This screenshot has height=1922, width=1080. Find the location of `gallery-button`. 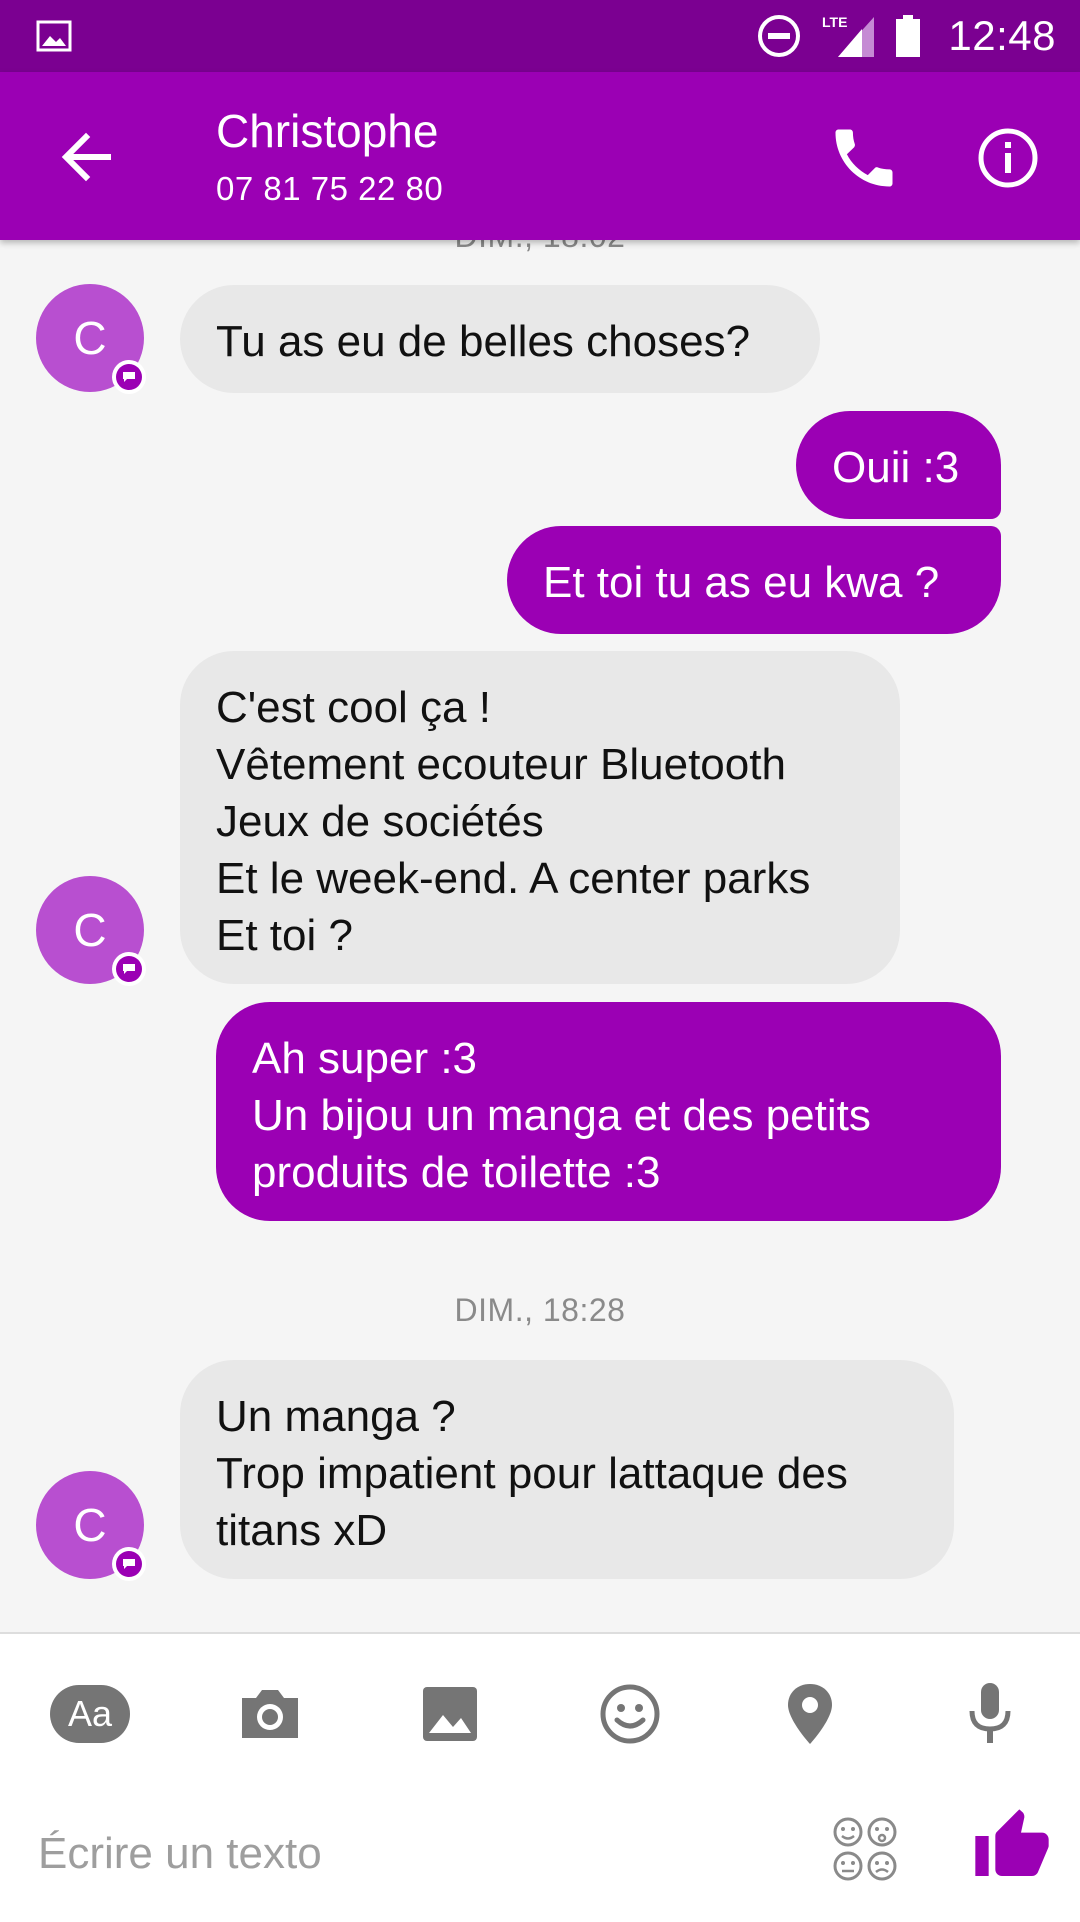

gallery-button is located at coordinates (450, 1714).